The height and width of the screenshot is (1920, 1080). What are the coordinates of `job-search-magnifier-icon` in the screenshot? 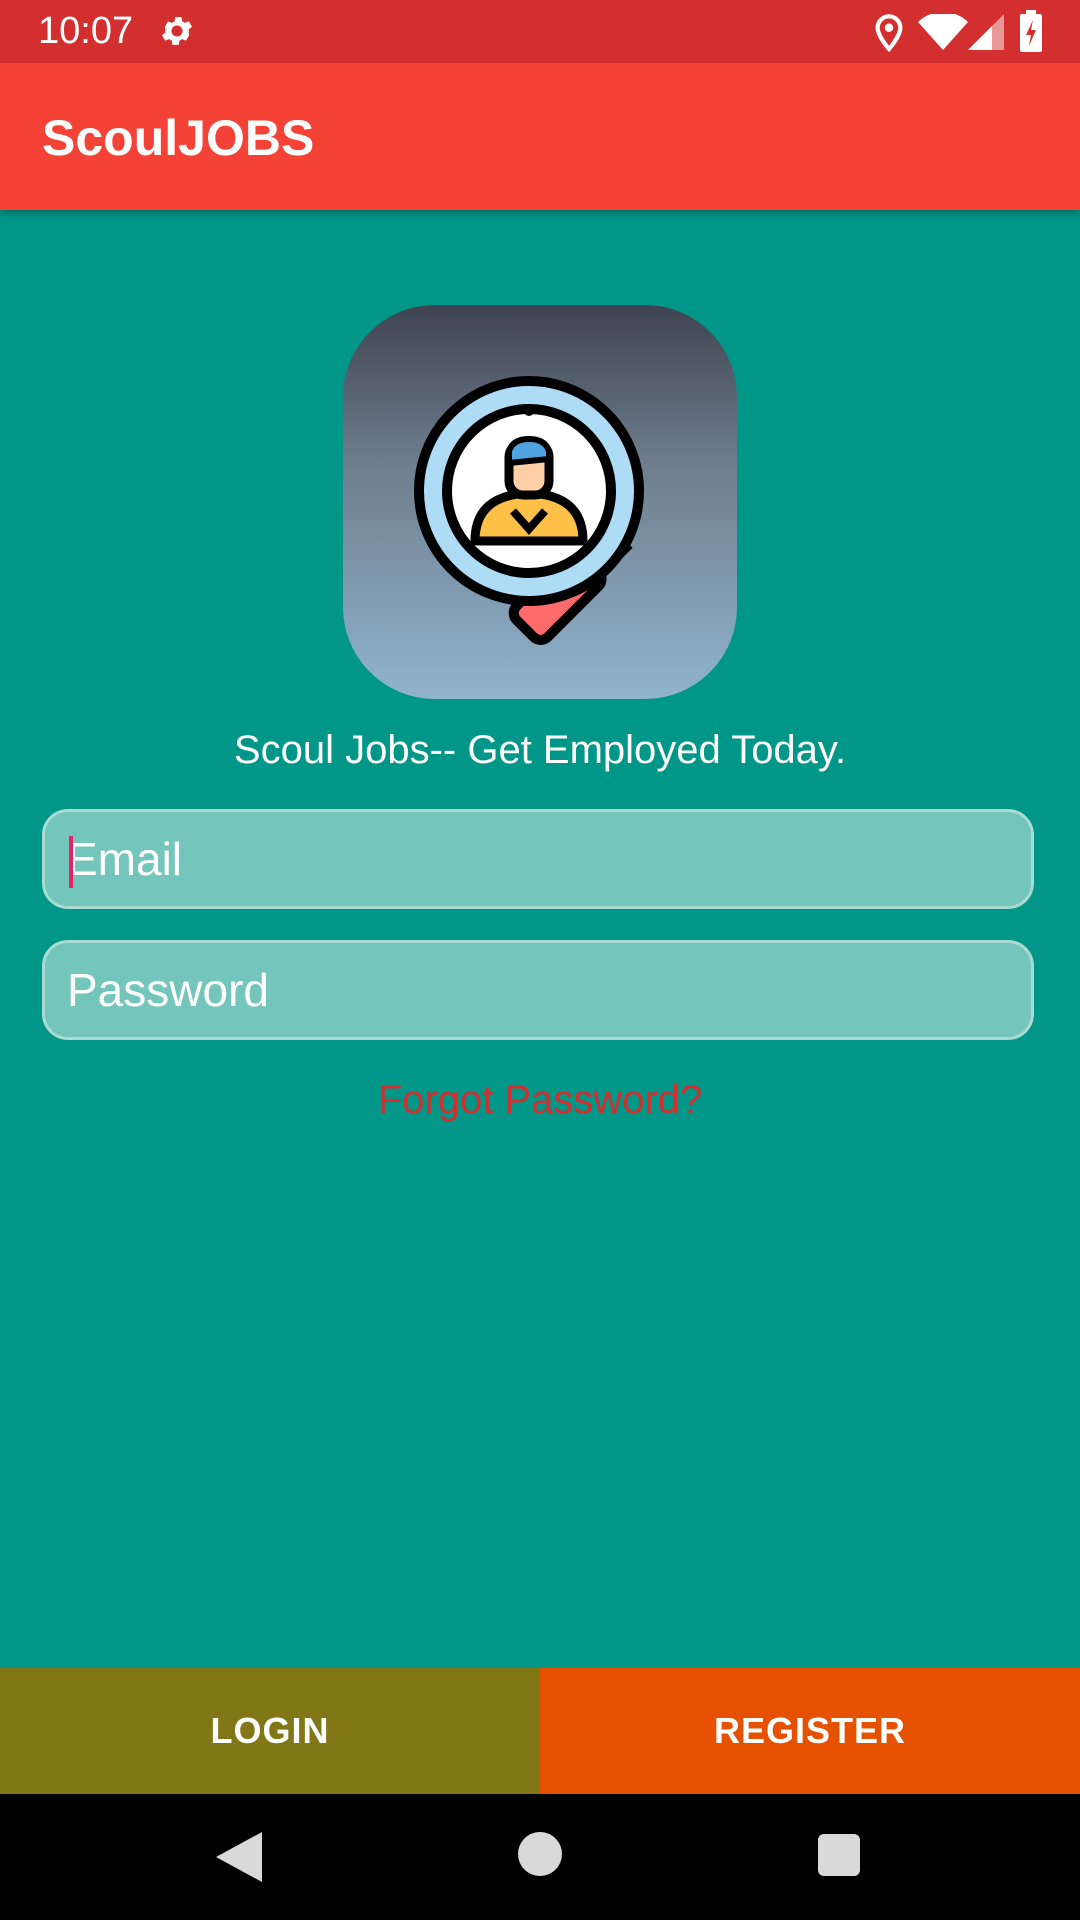 It's located at (529, 510).